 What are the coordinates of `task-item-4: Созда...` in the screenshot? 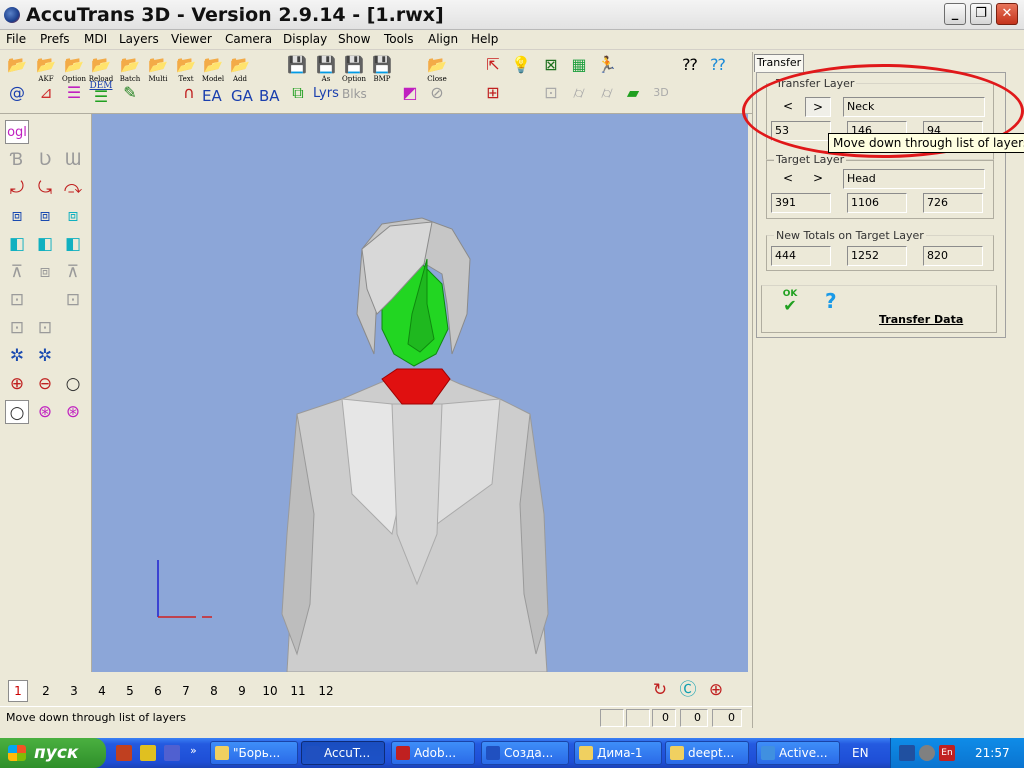 It's located at (525, 753).